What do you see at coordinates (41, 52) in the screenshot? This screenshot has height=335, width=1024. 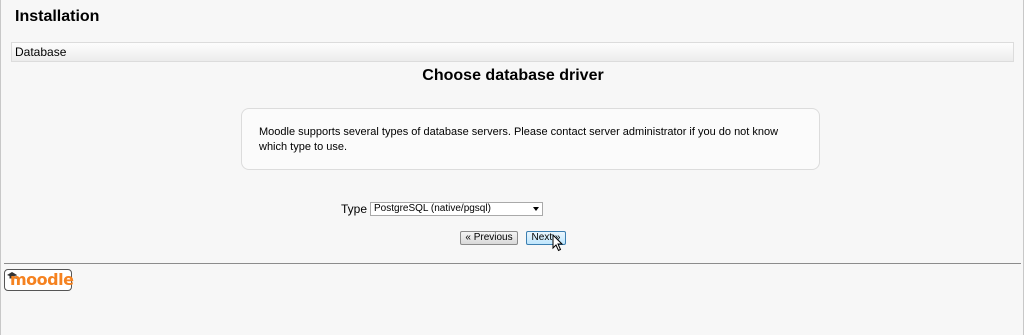 I see `breadcrumb-item-database: Database` at bounding box center [41, 52].